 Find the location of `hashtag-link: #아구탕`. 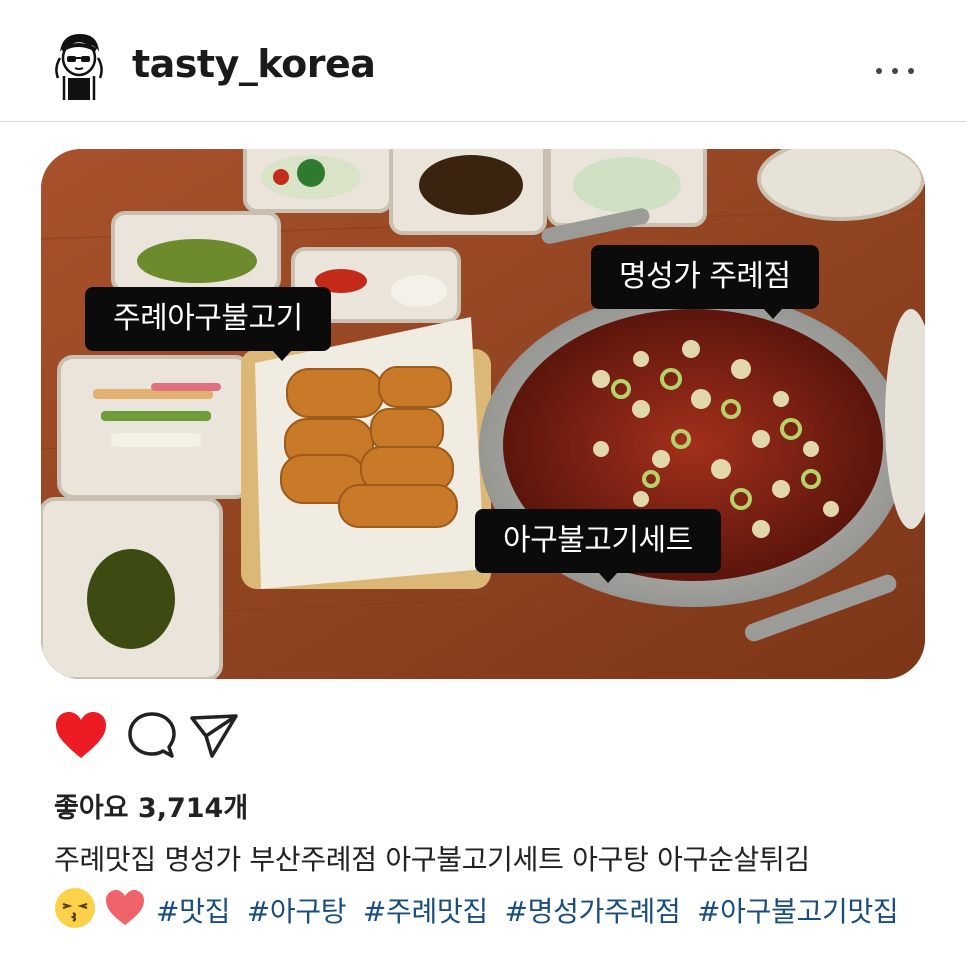

hashtag-link: #아구탕 is located at coordinates (297, 911).